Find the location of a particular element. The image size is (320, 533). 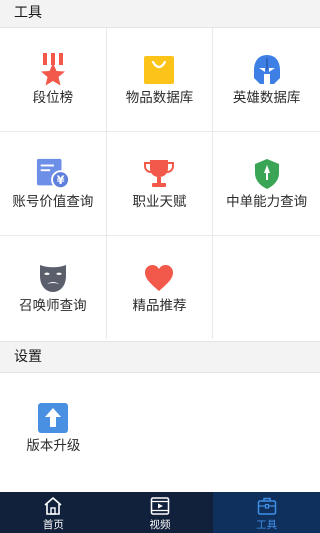

shield-icon is located at coordinates (267, 174).